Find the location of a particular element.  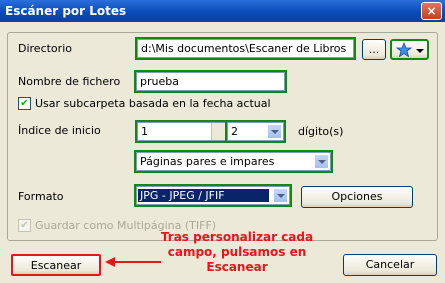

indice-spinner is located at coordinates (218, 131).